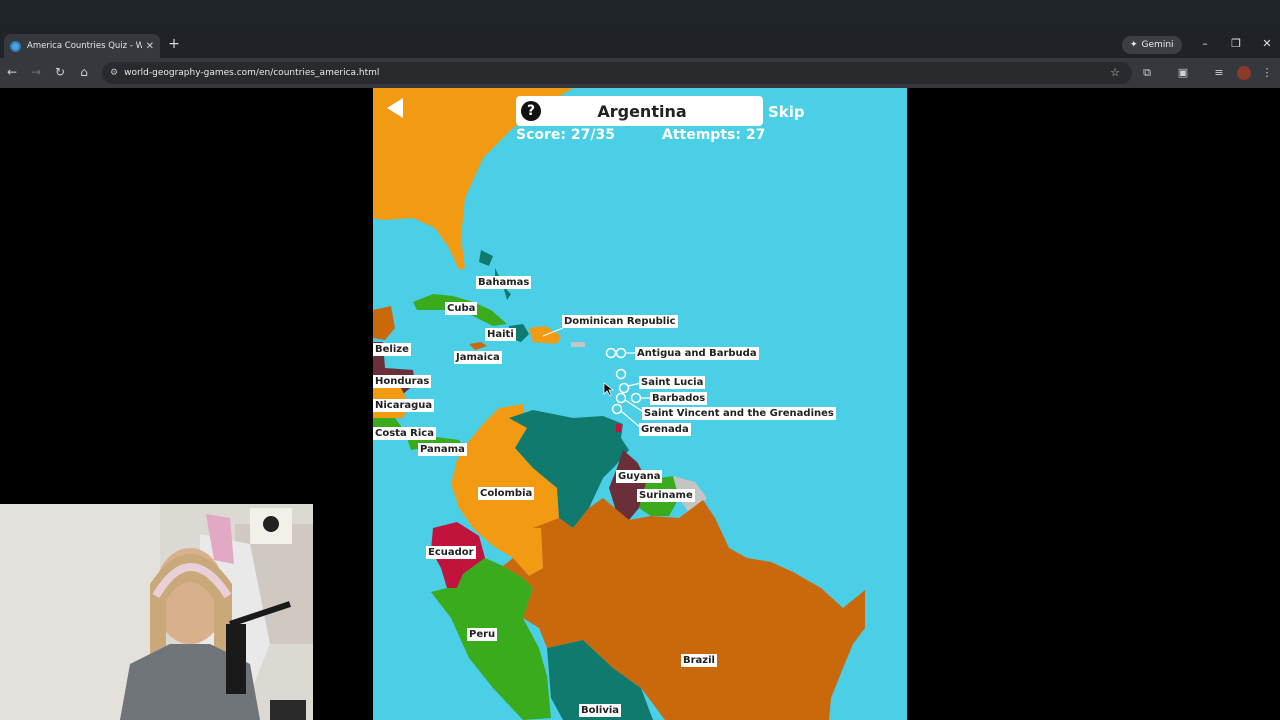  Describe the element at coordinates (636, 398) in the screenshot. I see `barbados-marker` at that location.